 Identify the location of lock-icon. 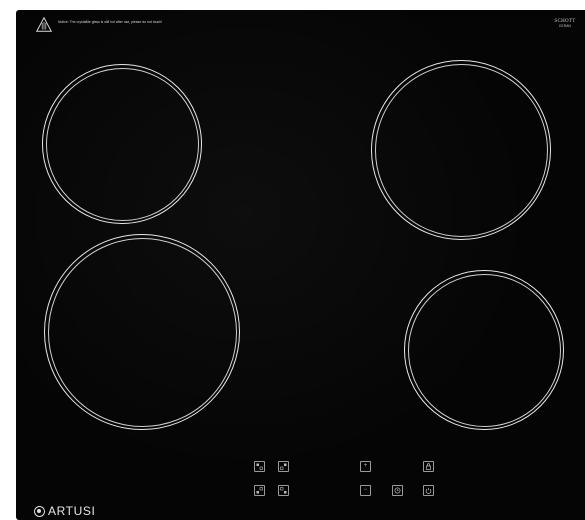
(428, 466).